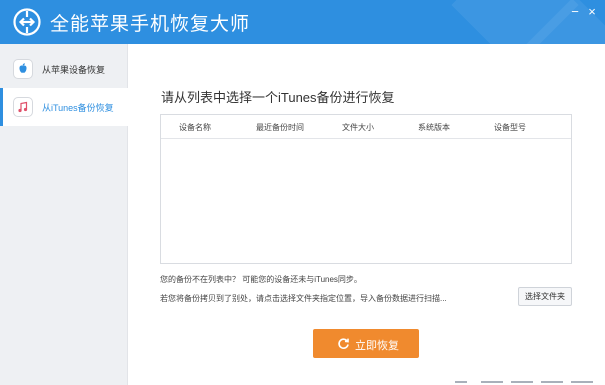 This screenshot has height=385, width=605. Describe the element at coordinates (1, 107) in the screenshot. I see `active-indicator` at that location.